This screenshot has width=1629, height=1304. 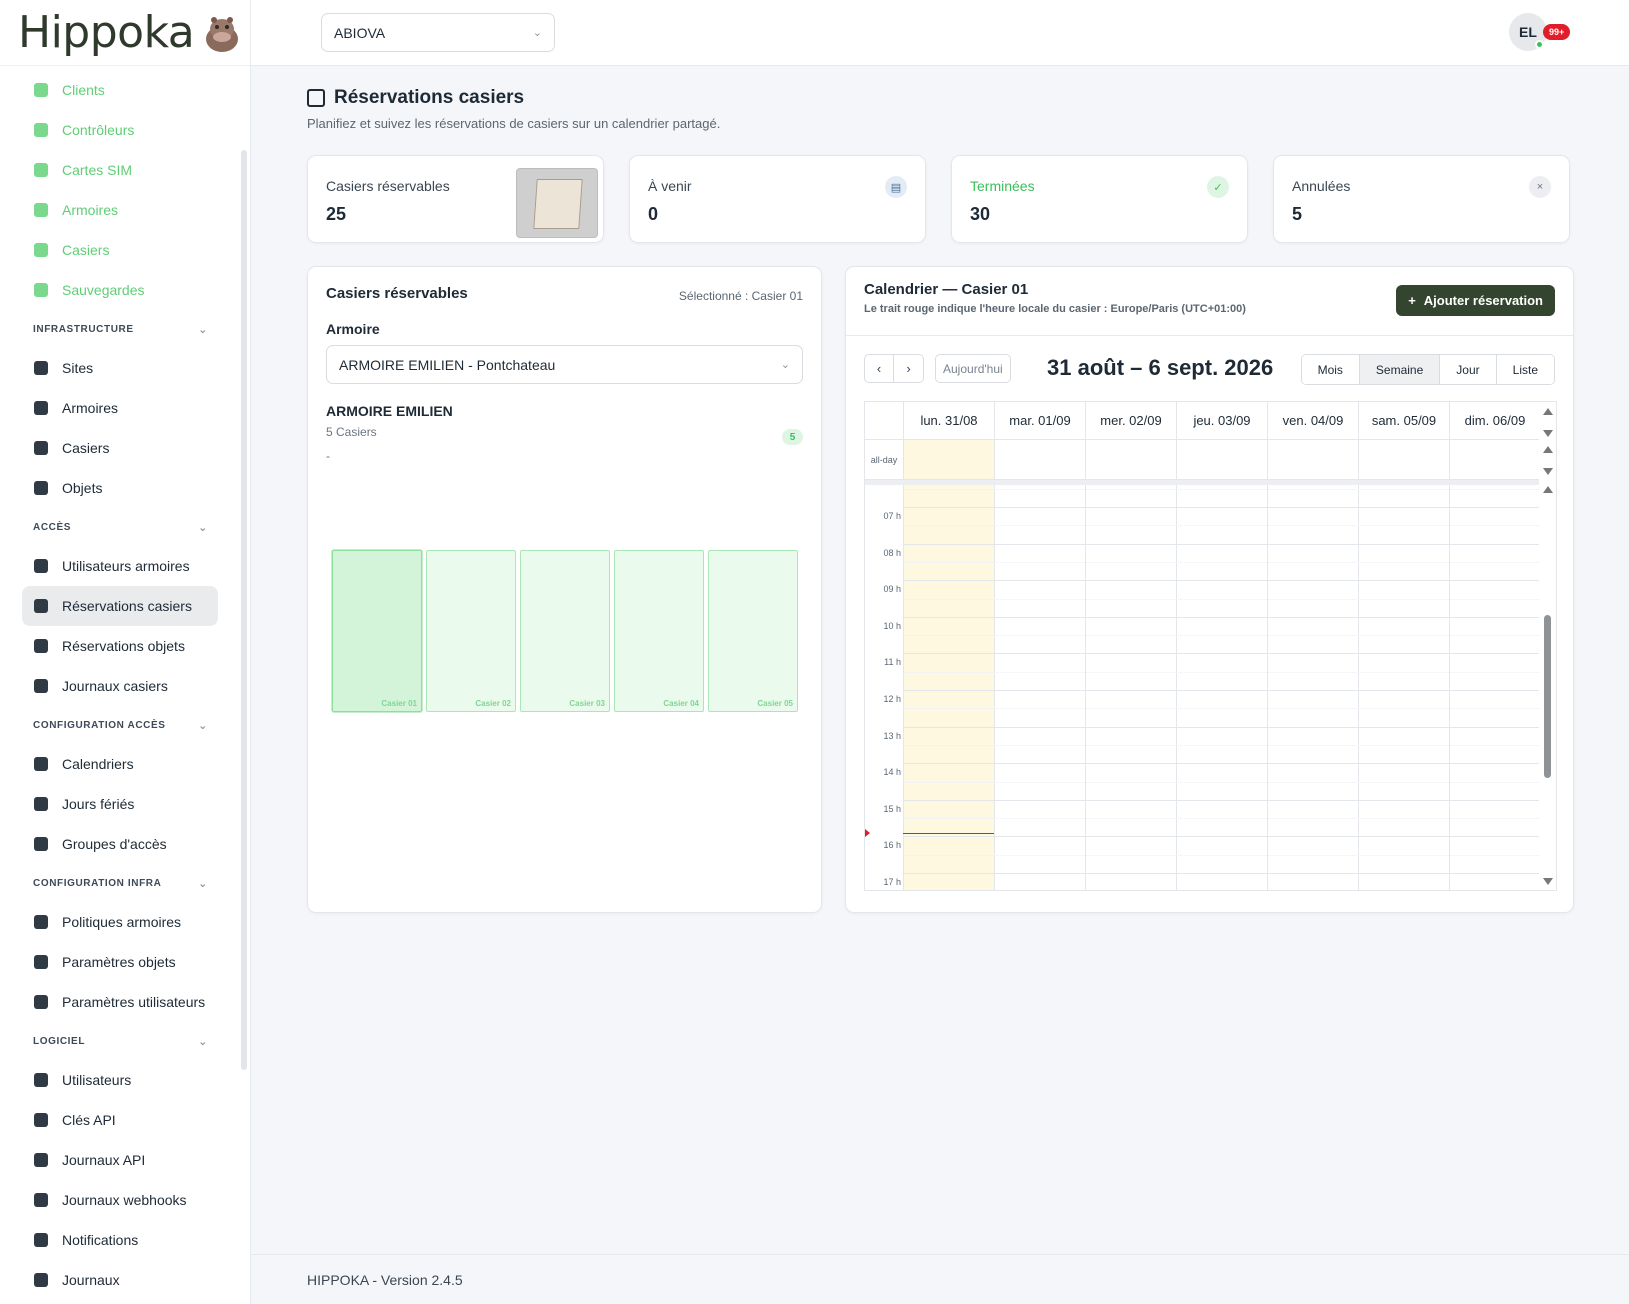 I want to click on locker-tile: Casier 04, so click(x=659, y=631).